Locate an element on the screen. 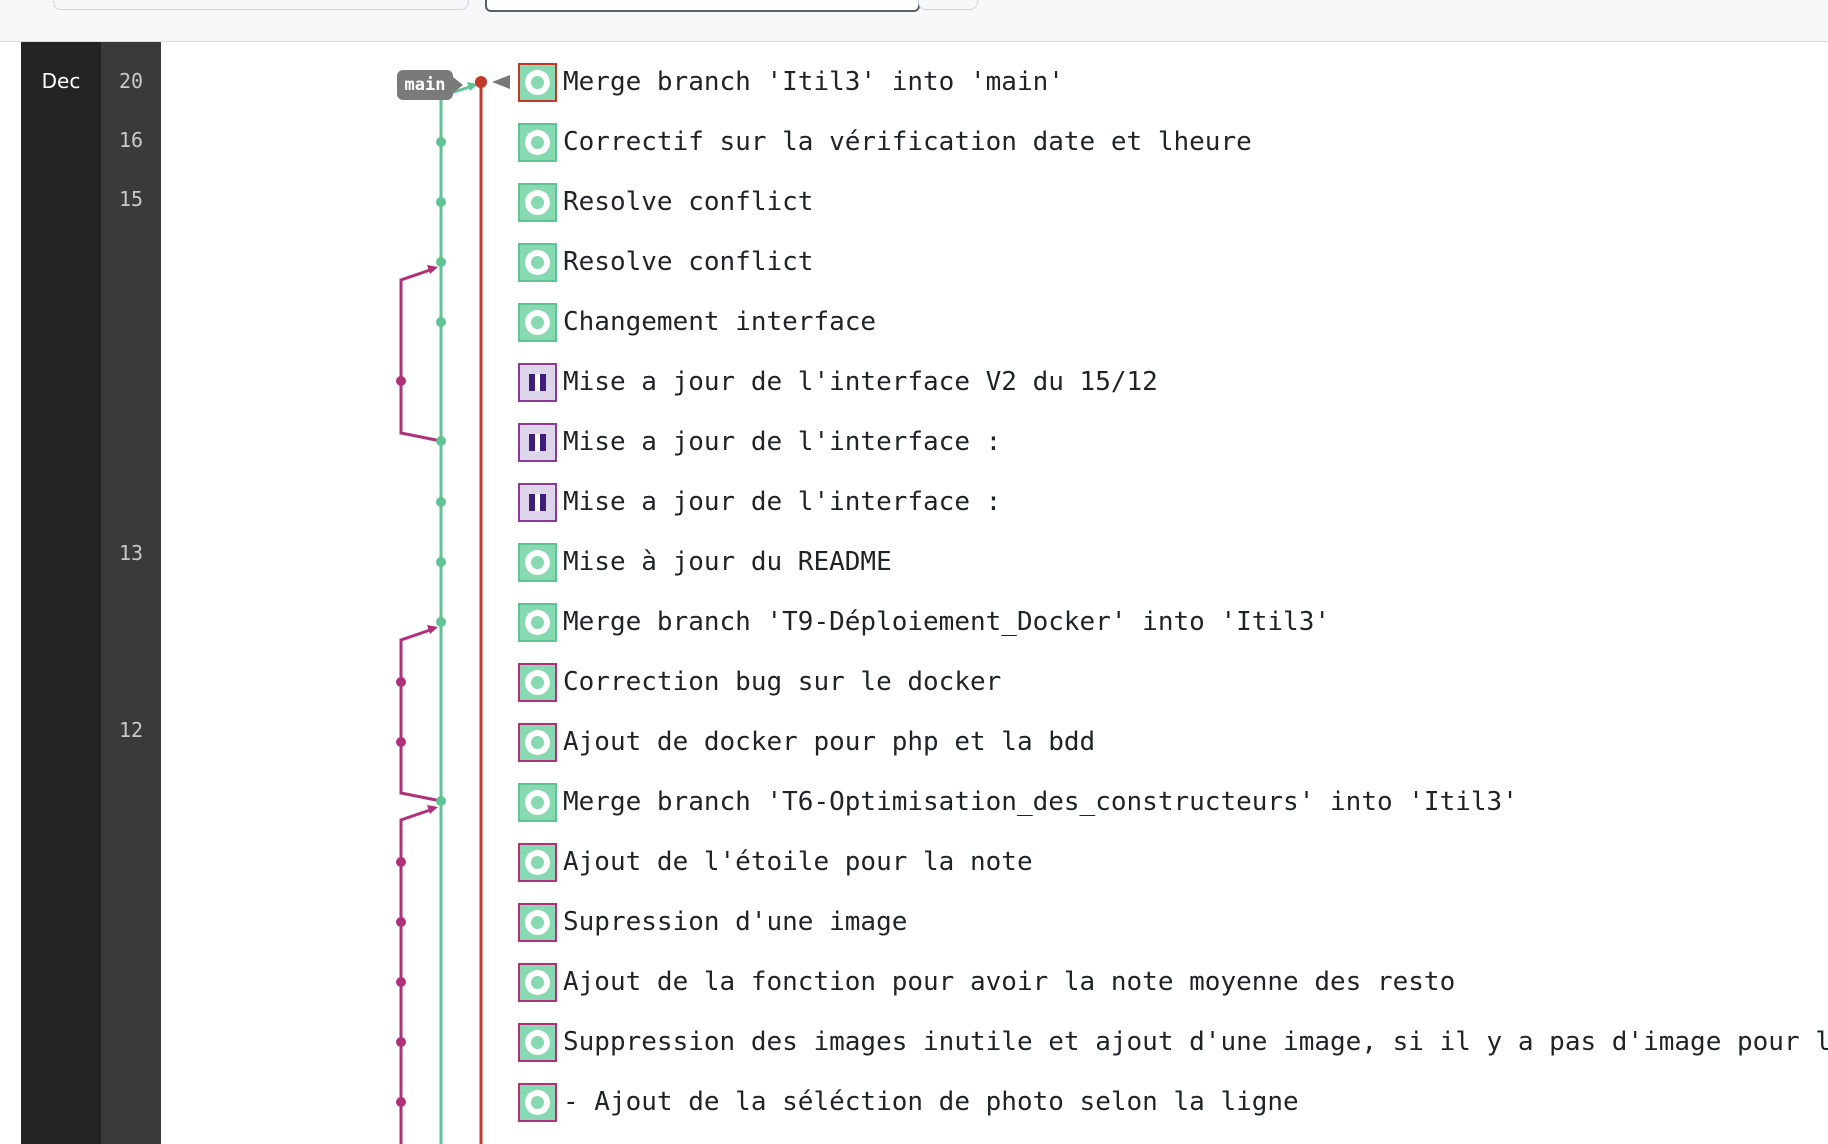 Image resolution: width=1828 pixels, height=1144 pixels. branch-tag: main is located at coordinates (425, 85).